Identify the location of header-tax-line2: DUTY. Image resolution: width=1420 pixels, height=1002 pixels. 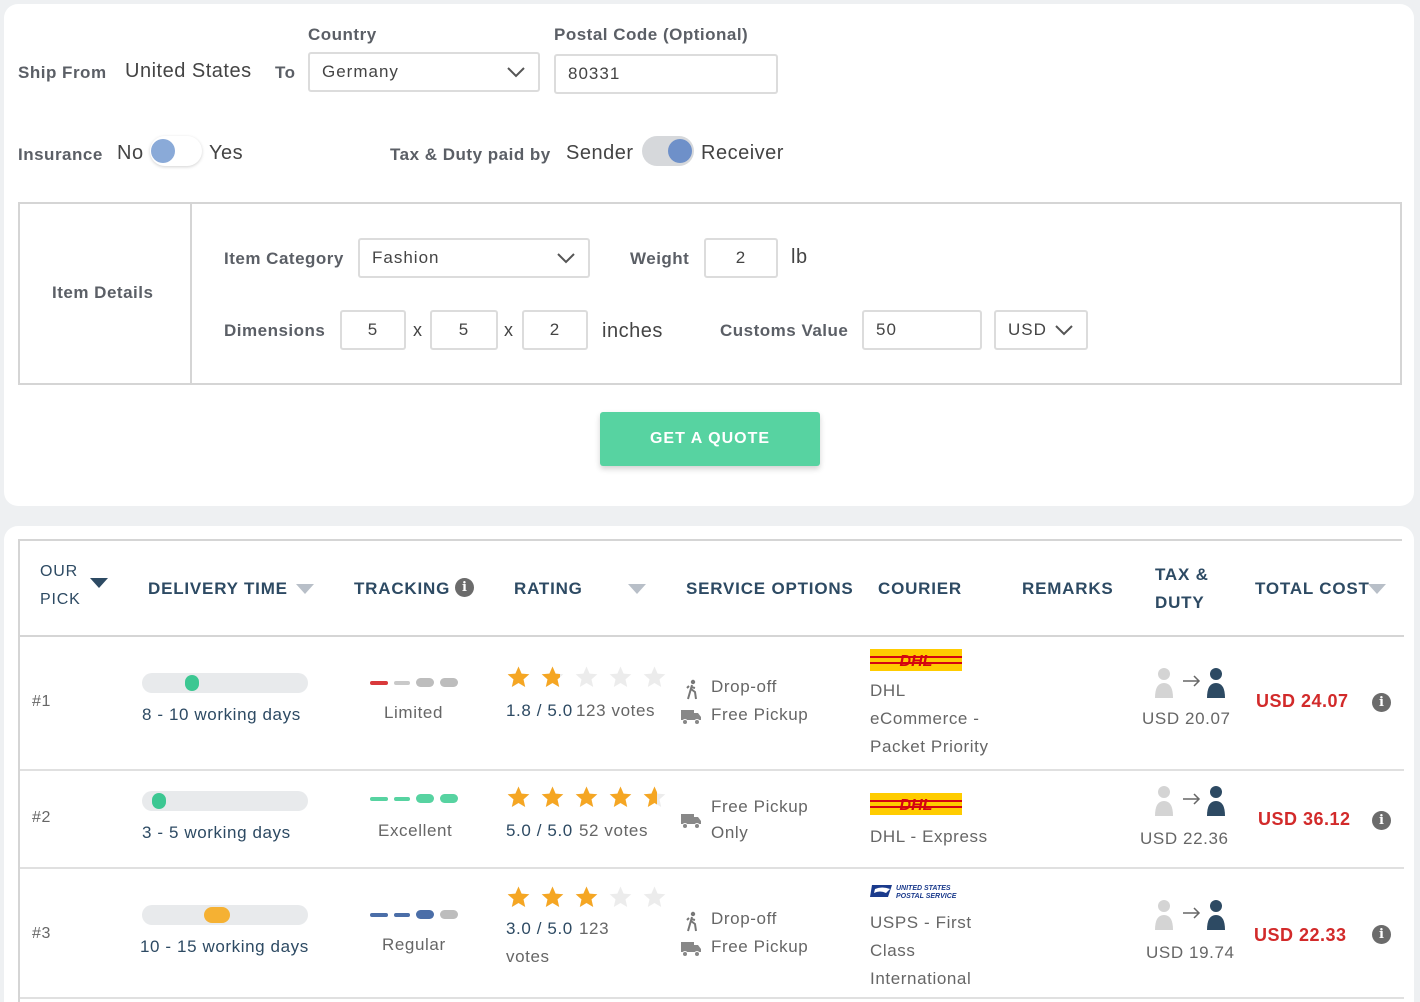
(1180, 602).